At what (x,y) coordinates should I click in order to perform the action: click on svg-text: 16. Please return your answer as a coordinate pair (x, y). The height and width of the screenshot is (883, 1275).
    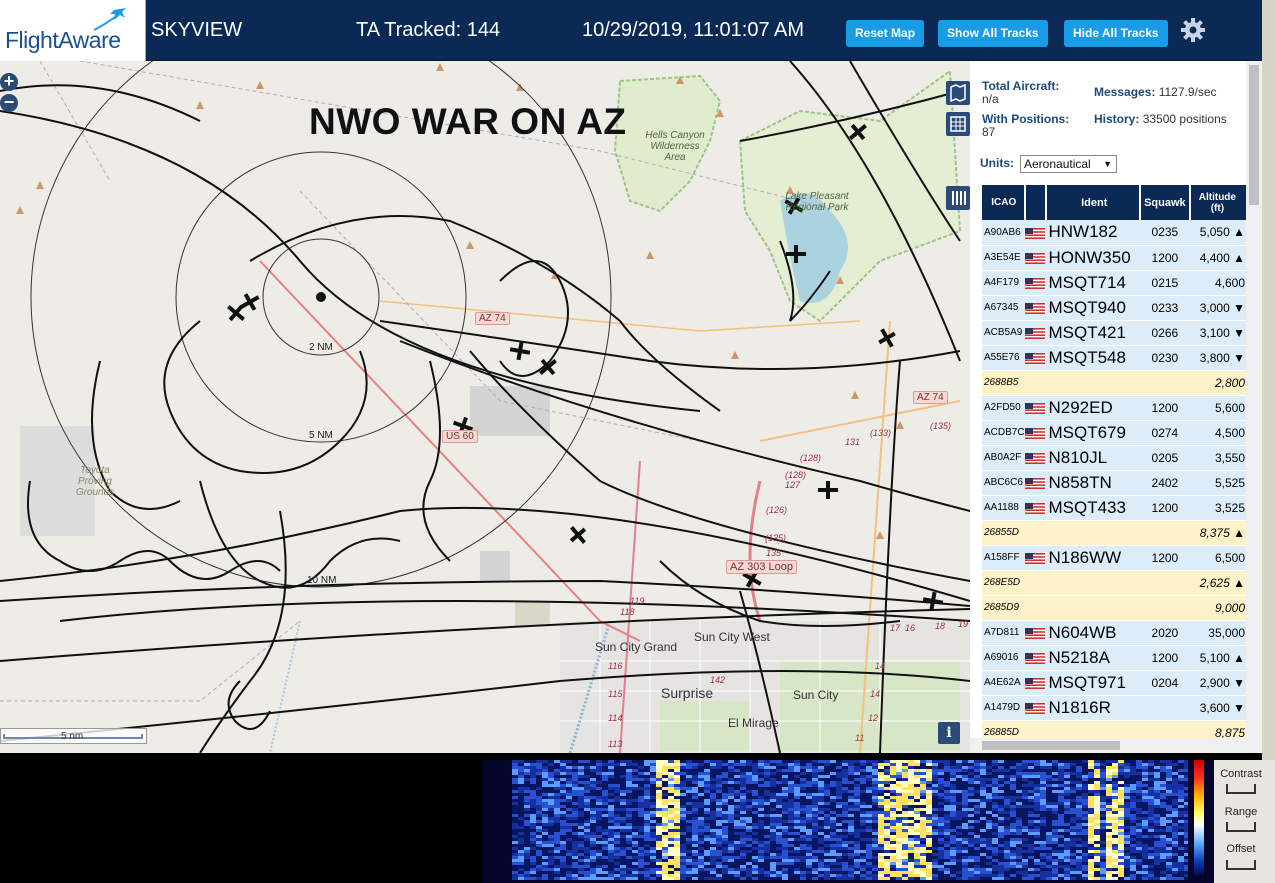
    Looking at the image, I should click on (910, 628).